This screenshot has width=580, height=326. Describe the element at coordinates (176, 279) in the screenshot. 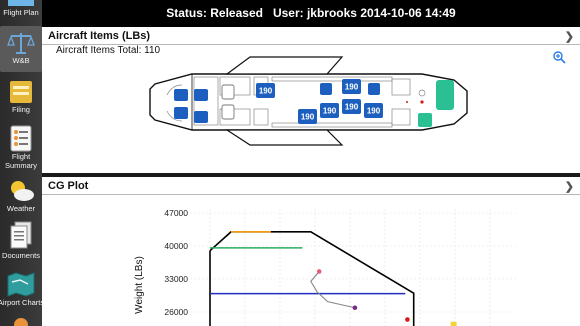

I see `y-tick-label: 33000` at that location.